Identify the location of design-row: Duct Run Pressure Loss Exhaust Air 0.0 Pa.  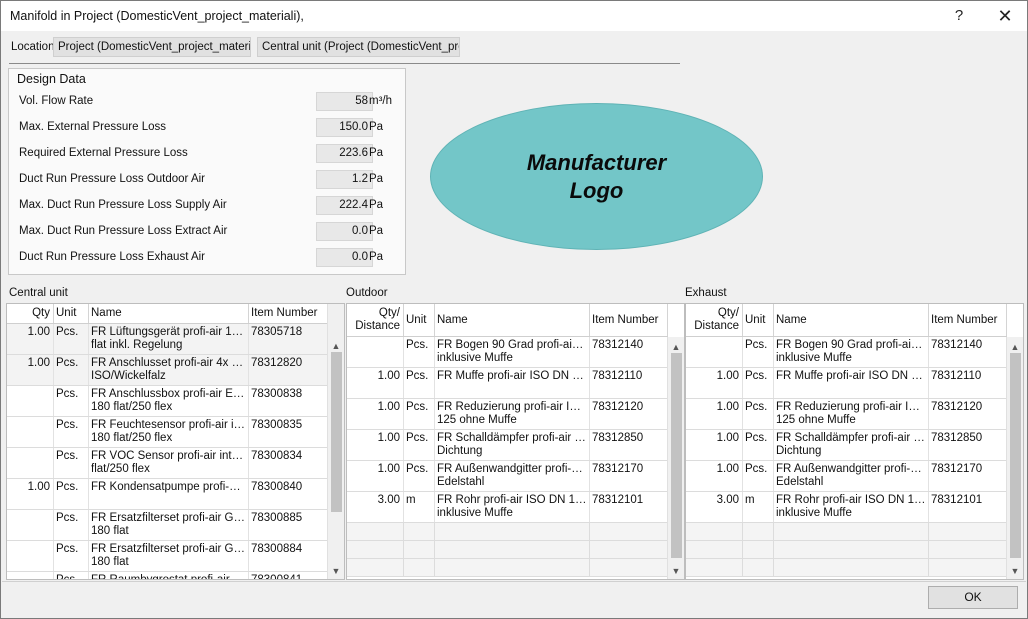
(207, 258).